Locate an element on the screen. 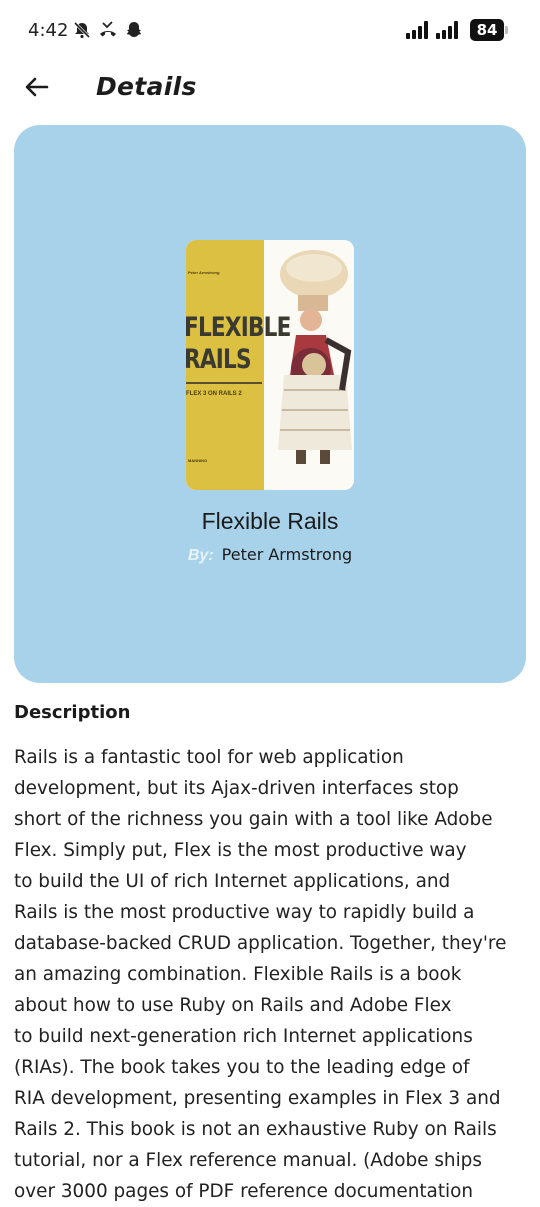 The image size is (540, 1207). battery-tip is located at coordinates (506, 30).